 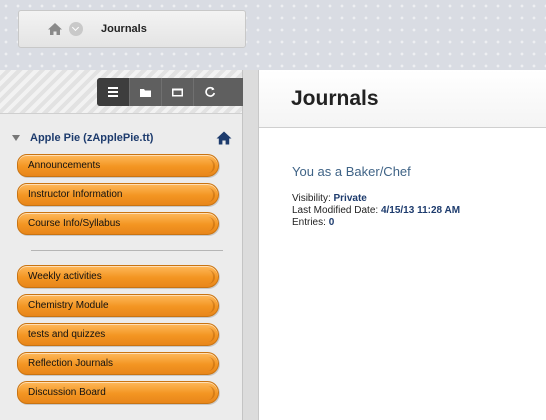 I want to click on menu-item-discussion-board: Discussion Board, so click(x=118, y=392).